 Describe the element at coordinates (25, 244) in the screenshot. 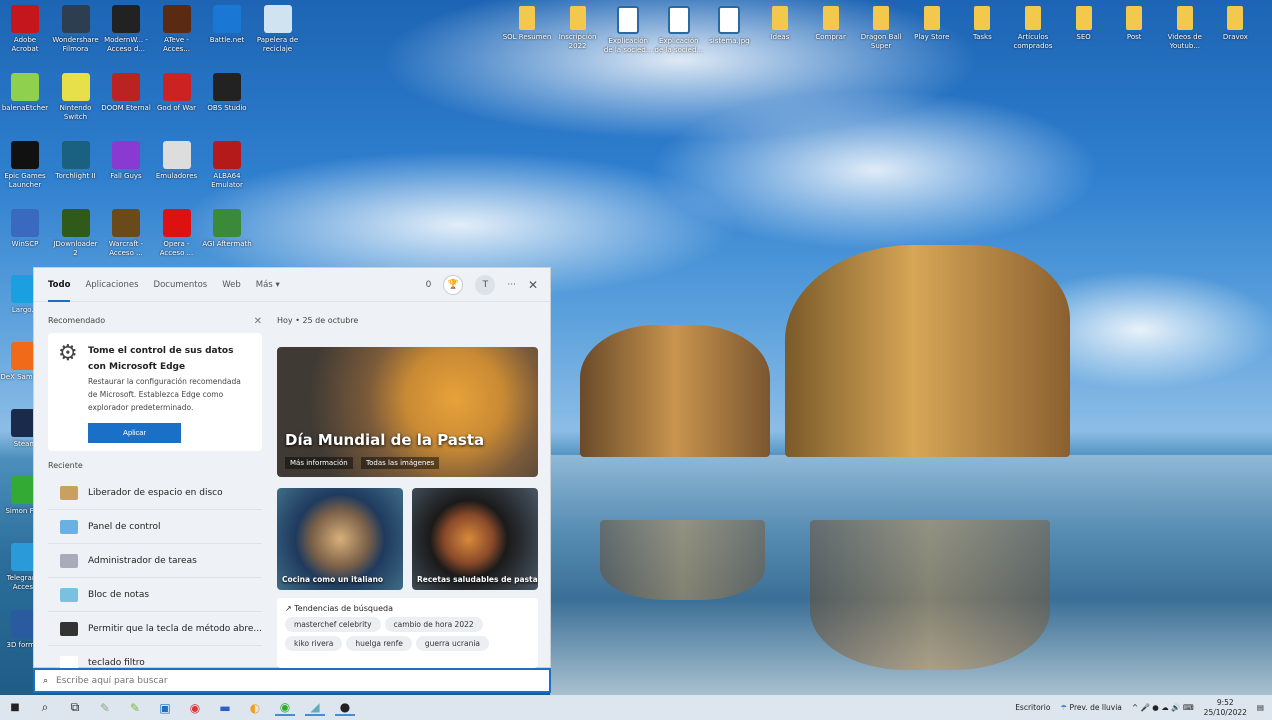

I see `icon-label: WinSCP` at that location.